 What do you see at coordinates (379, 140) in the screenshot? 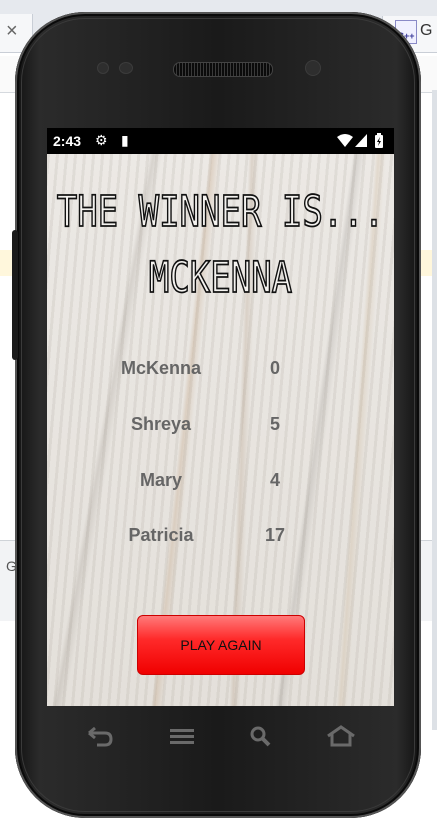
I see `battery-icon` at bounding box center [379, 140].